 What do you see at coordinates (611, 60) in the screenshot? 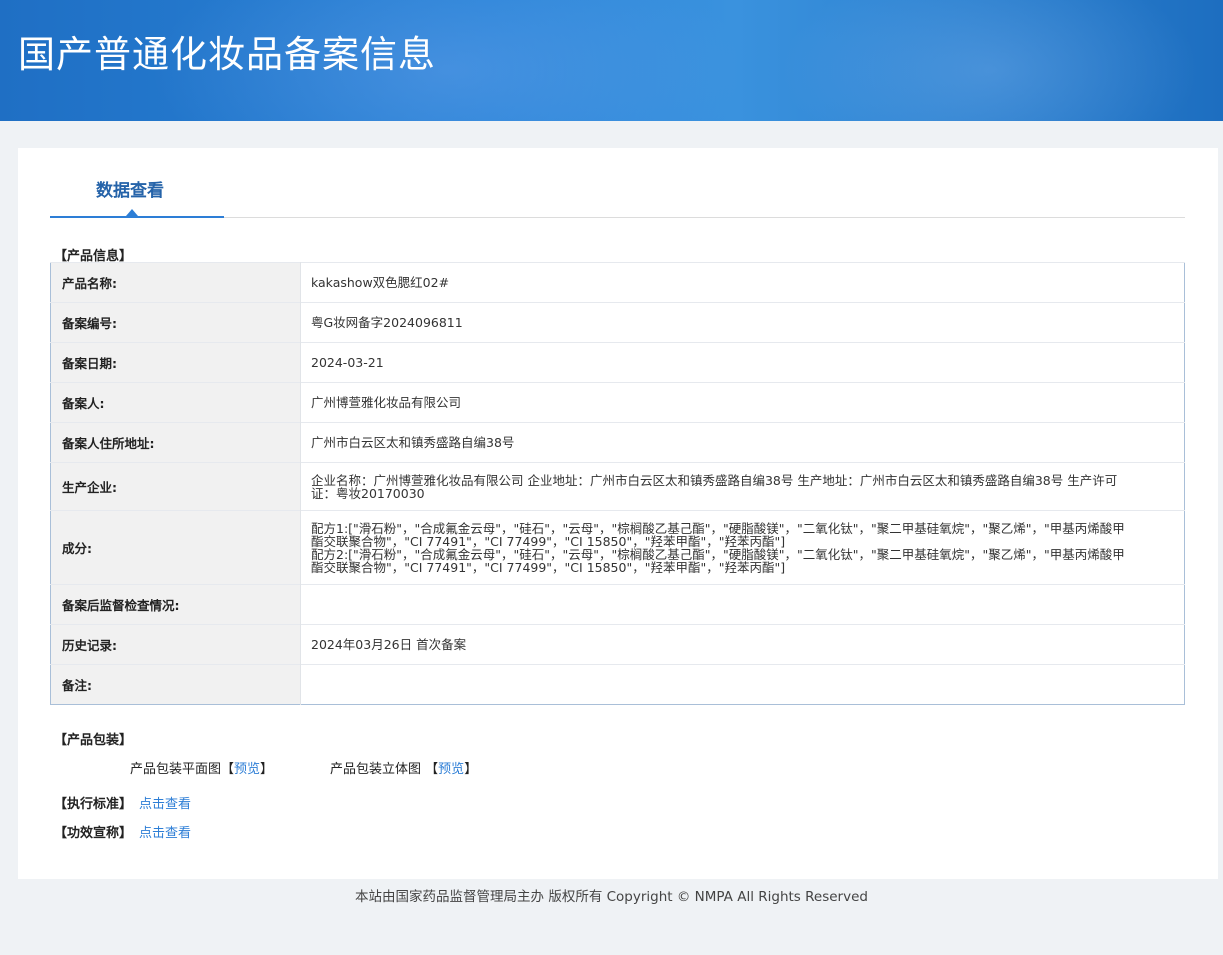
I see `page-header: 国产普通化妆品备案信息` at bounding box center [611, 60].